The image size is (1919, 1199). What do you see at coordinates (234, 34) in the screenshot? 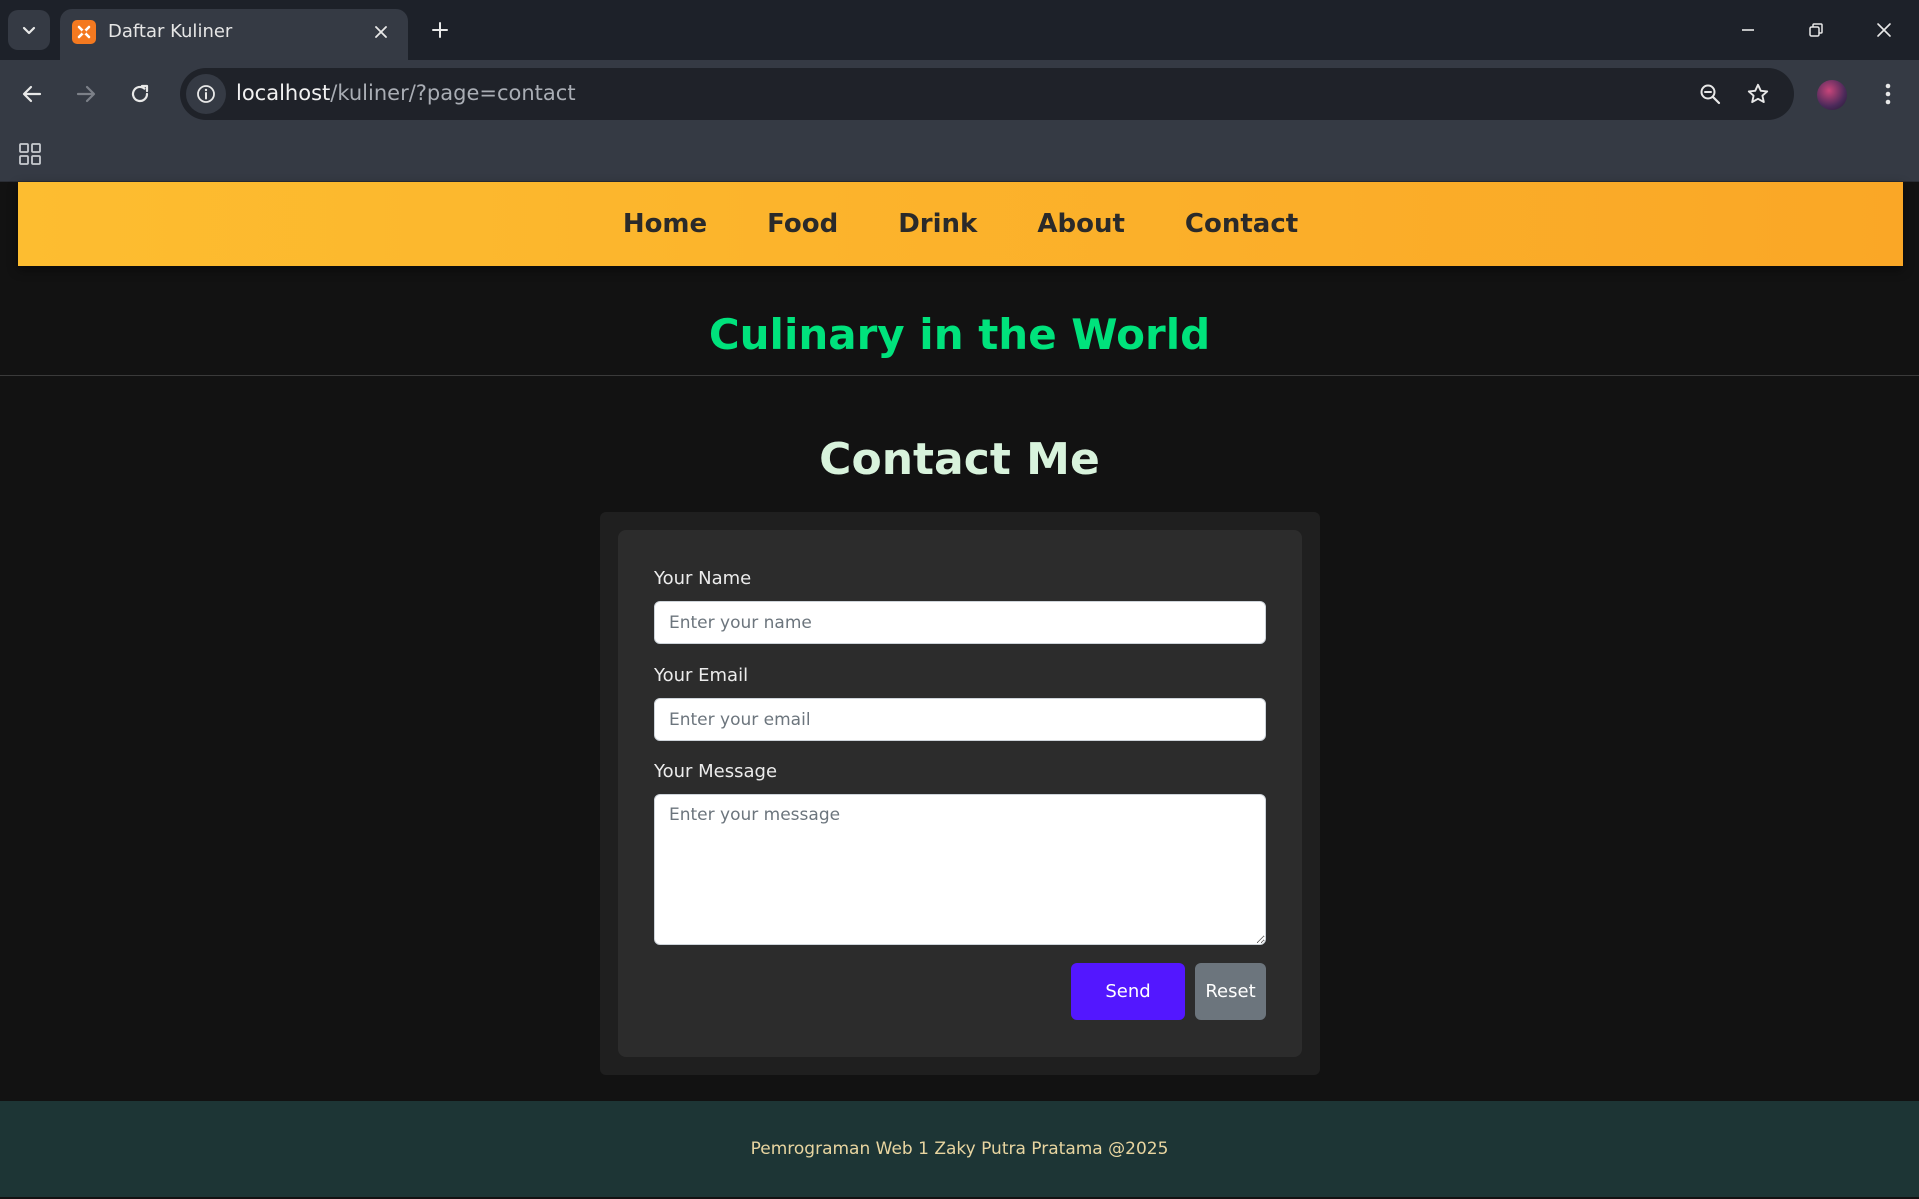
I see `browser-tab-active: Daftar Kuliner` at bounding box center [234, 34].